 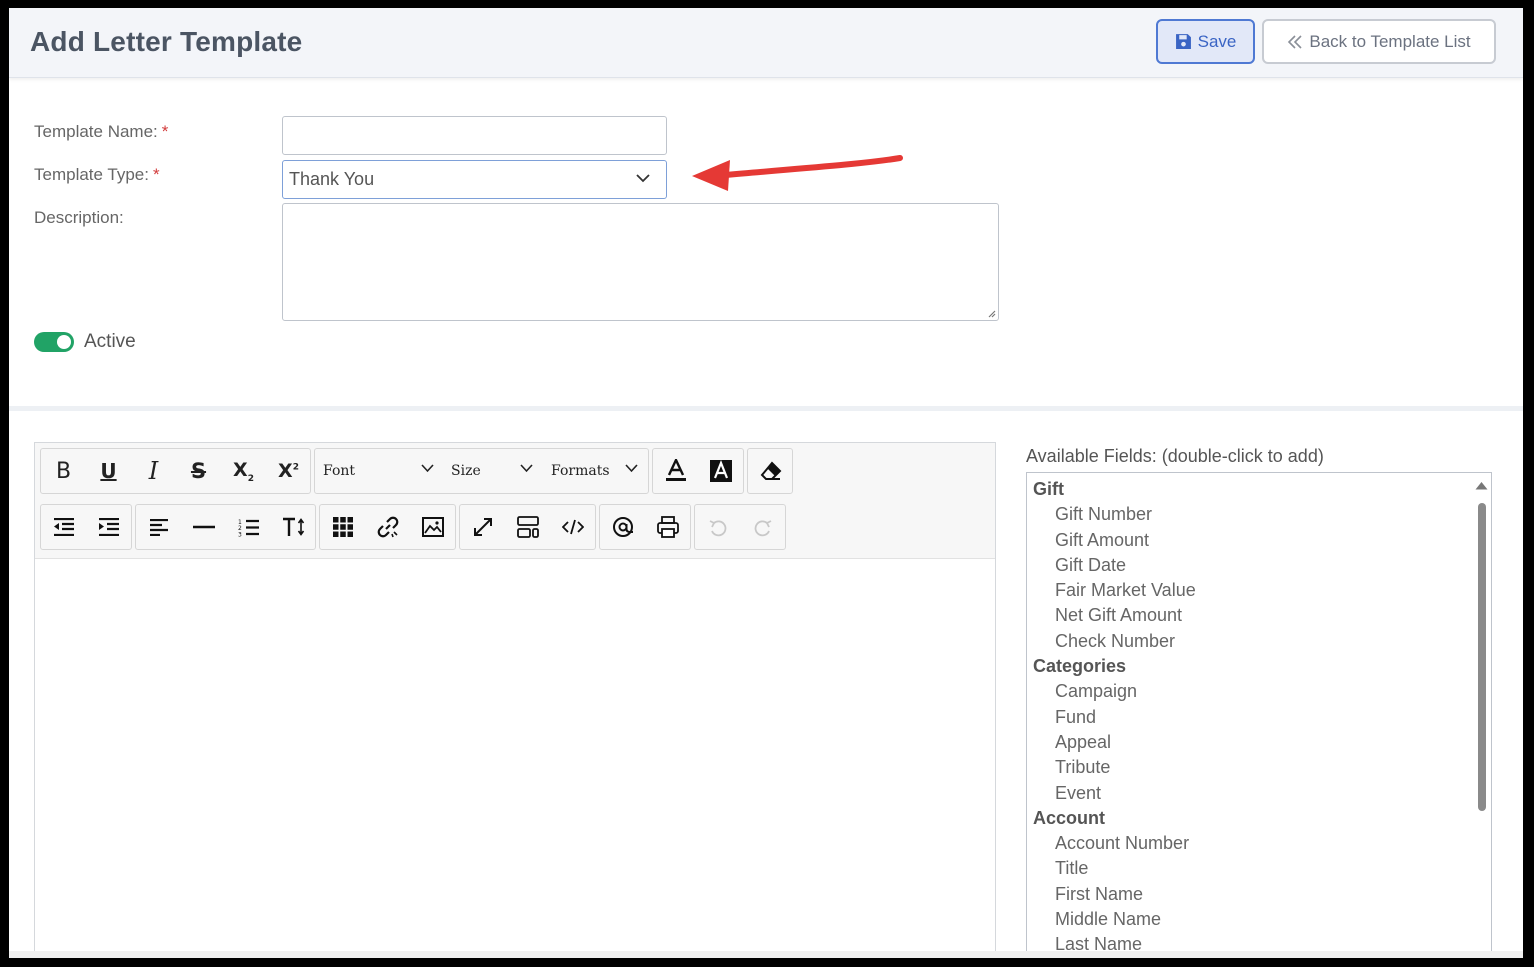 I want to click on size-dropdown: Size, so click(x=496, y=471).